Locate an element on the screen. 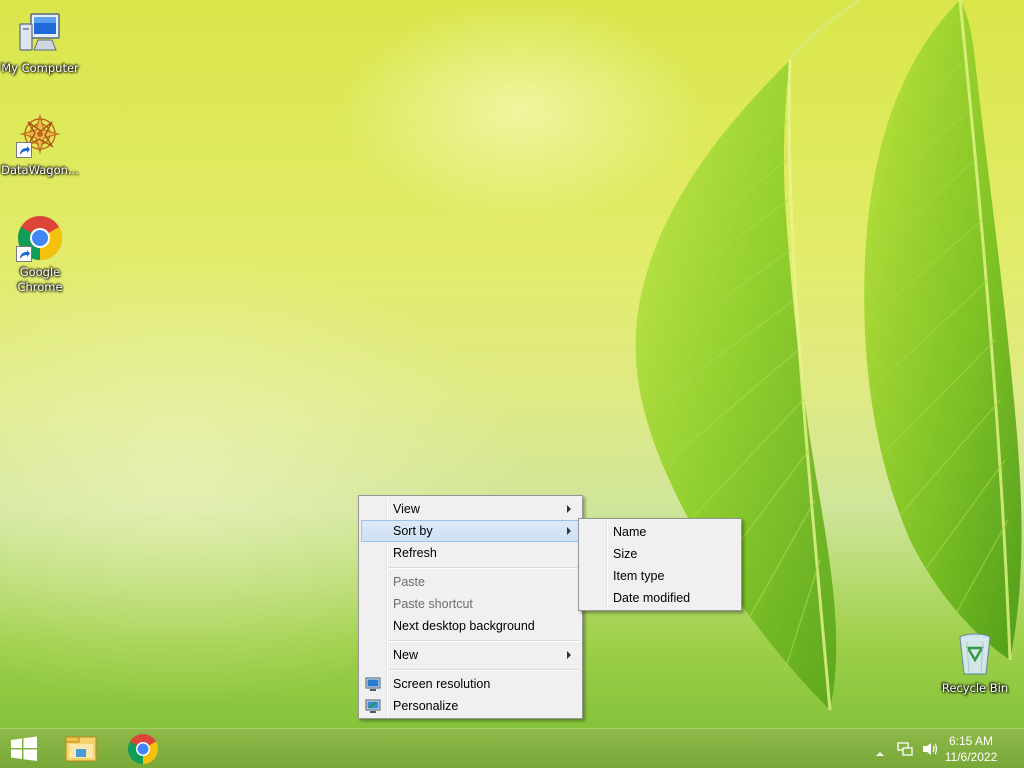  computer-icon is located at coordinates (40, 34).